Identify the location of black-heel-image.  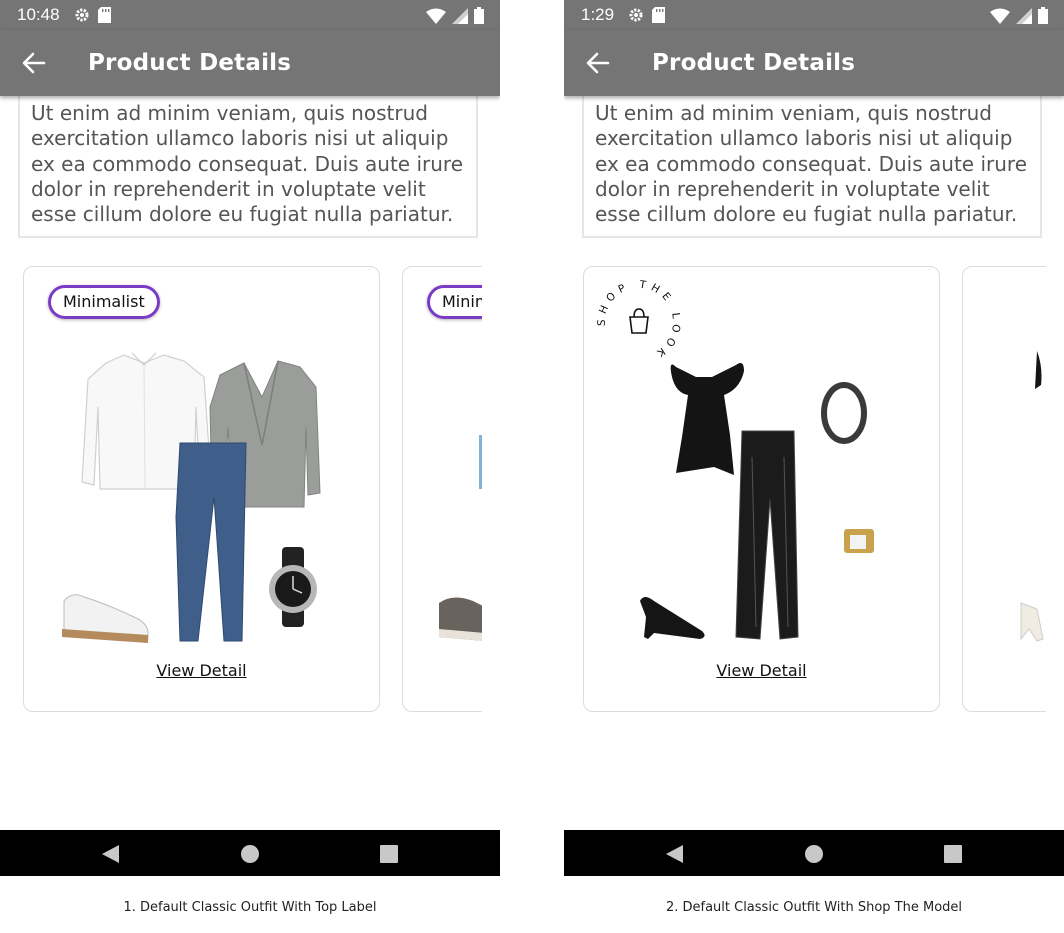
(672, 618).